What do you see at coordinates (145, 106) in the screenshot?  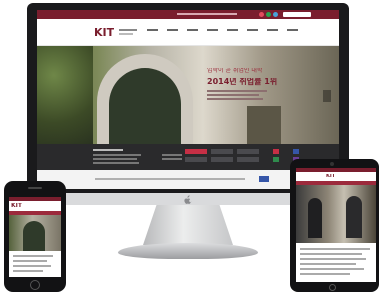 I see `arch-opening` at bounding box center [145, 106].